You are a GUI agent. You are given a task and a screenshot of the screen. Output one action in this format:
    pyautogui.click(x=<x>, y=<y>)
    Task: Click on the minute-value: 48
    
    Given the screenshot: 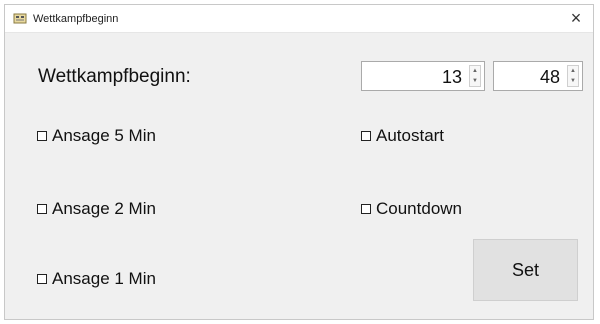 What is the action you would take?
    pyautogui.click(x=550, y=77)
    